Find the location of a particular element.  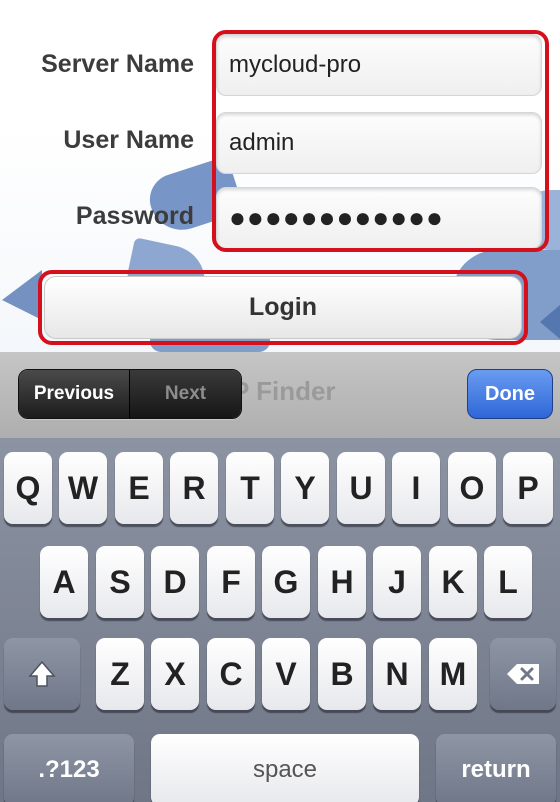

key-k: K is located at coordinates (453, 582).